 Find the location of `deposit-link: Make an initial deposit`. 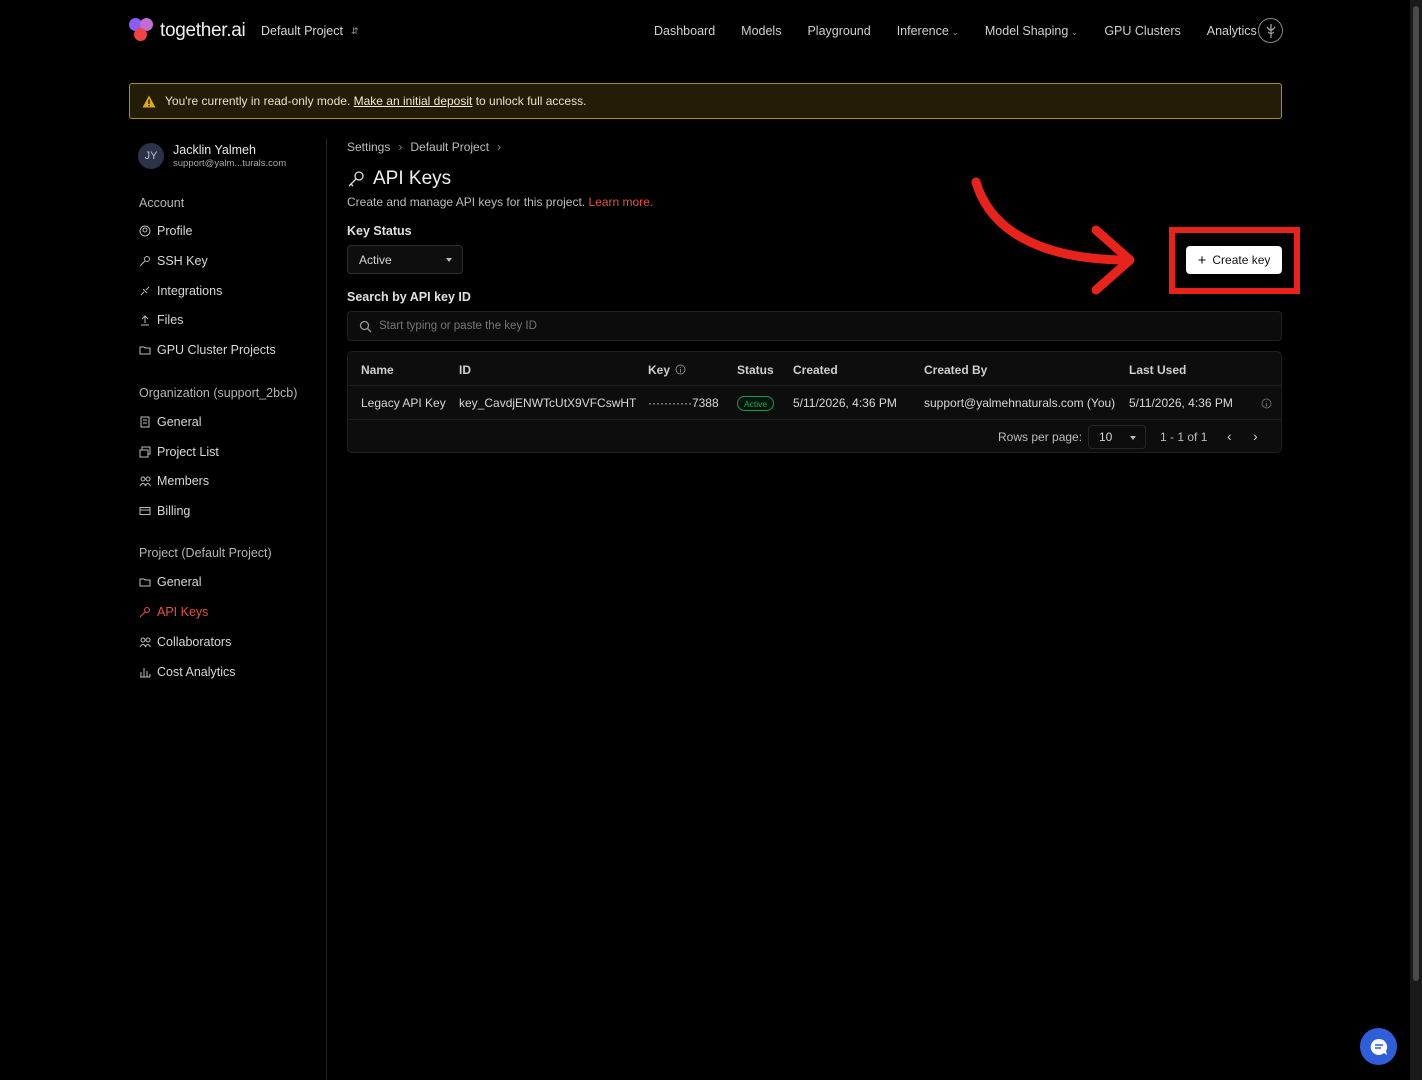

deposit-link: Make an initial deposit is located at coordinates (413, 101).